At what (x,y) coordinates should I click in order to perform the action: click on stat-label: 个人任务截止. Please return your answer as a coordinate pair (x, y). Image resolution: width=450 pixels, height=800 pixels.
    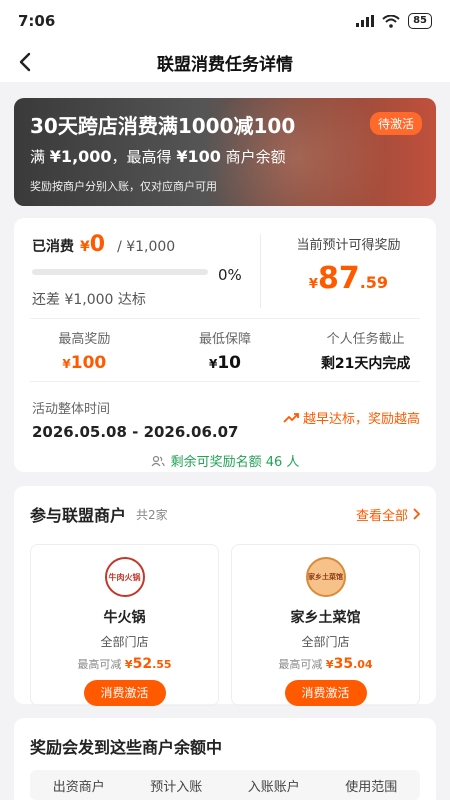
    Looking at the image, I should click on (365, 339).